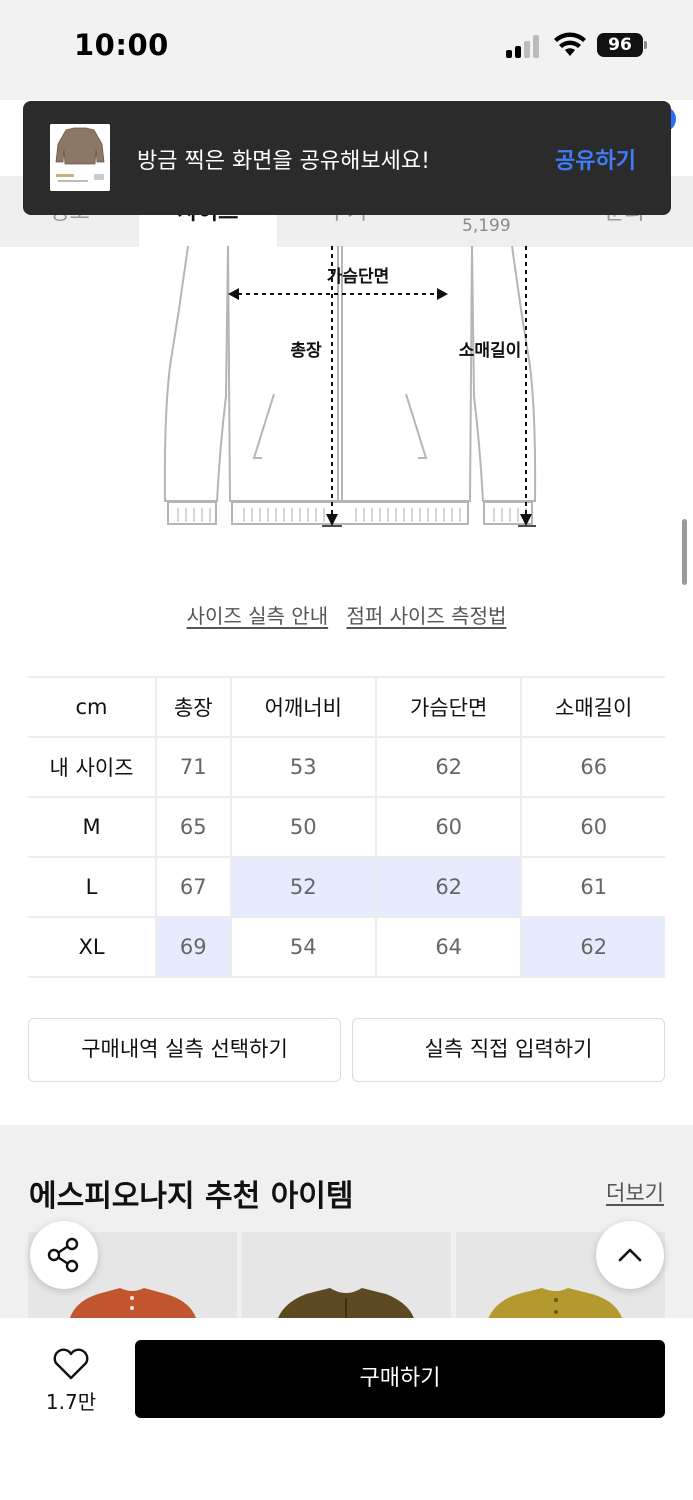 Image resolution: width=693 pixels, height=1500 pixels. What do you see at coordinates (346, 1050) in the screenshot?
I see `measure-buttons: 구매내역 실측 선택하기 실측 직접 입력하기` at bounding box center [346, 1050].